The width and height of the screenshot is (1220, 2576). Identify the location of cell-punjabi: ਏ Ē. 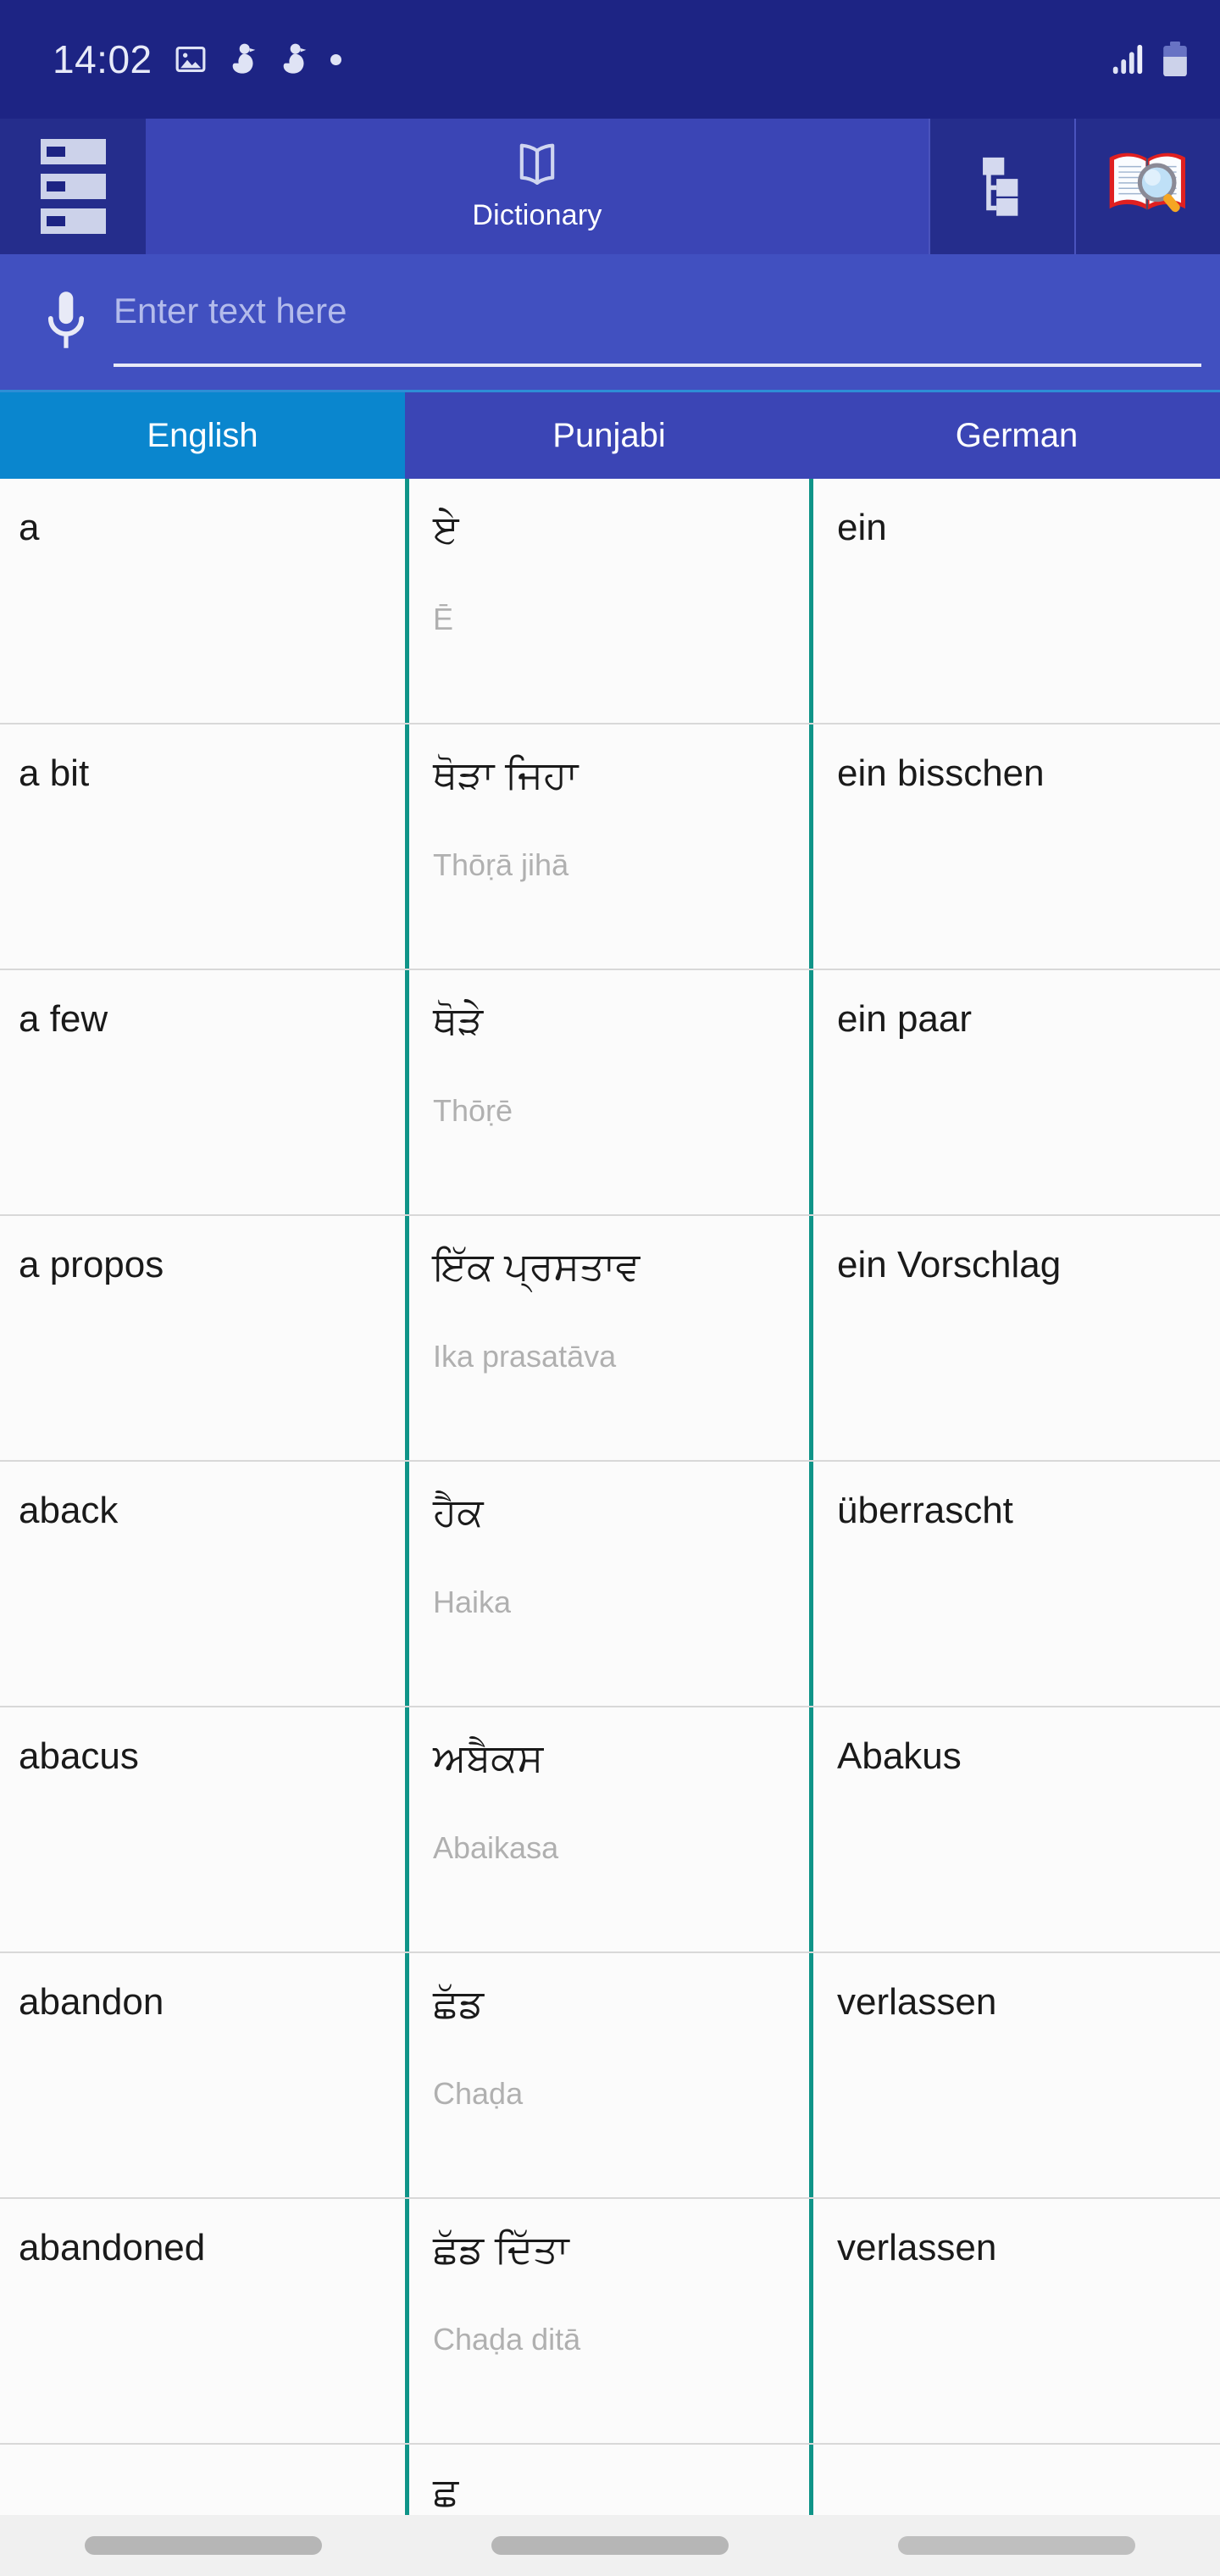
(609, 601).